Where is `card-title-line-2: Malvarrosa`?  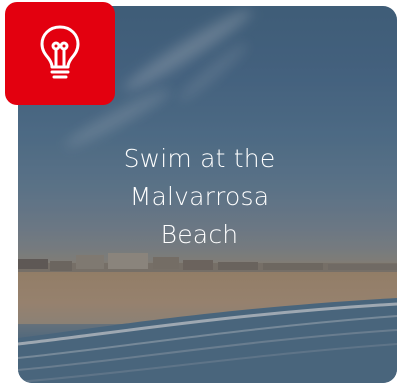
card-title-line-2: Malvarrosa is located at coordinates (199, 196).